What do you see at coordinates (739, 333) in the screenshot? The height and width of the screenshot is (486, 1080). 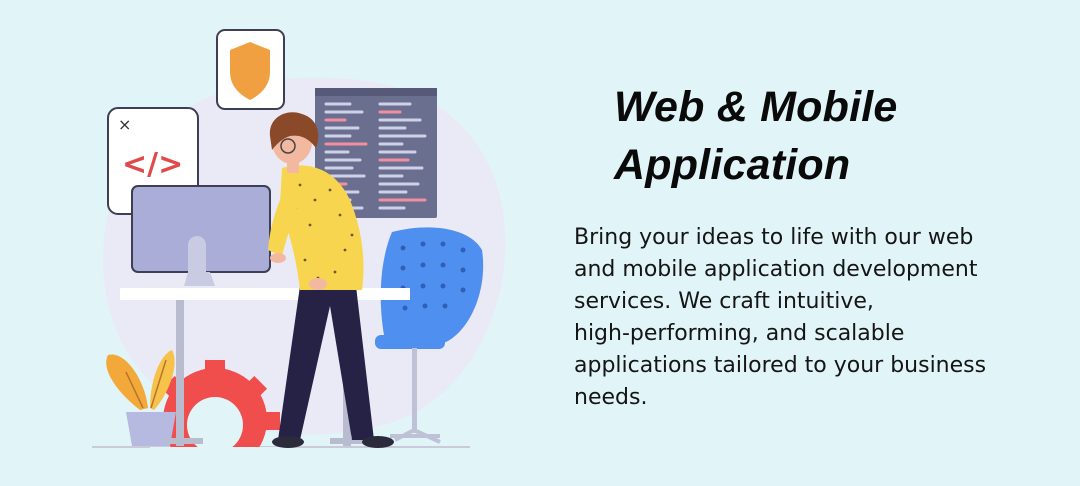 I see `description-line: high-performing, and scalable` at bounding box center [739, 333].